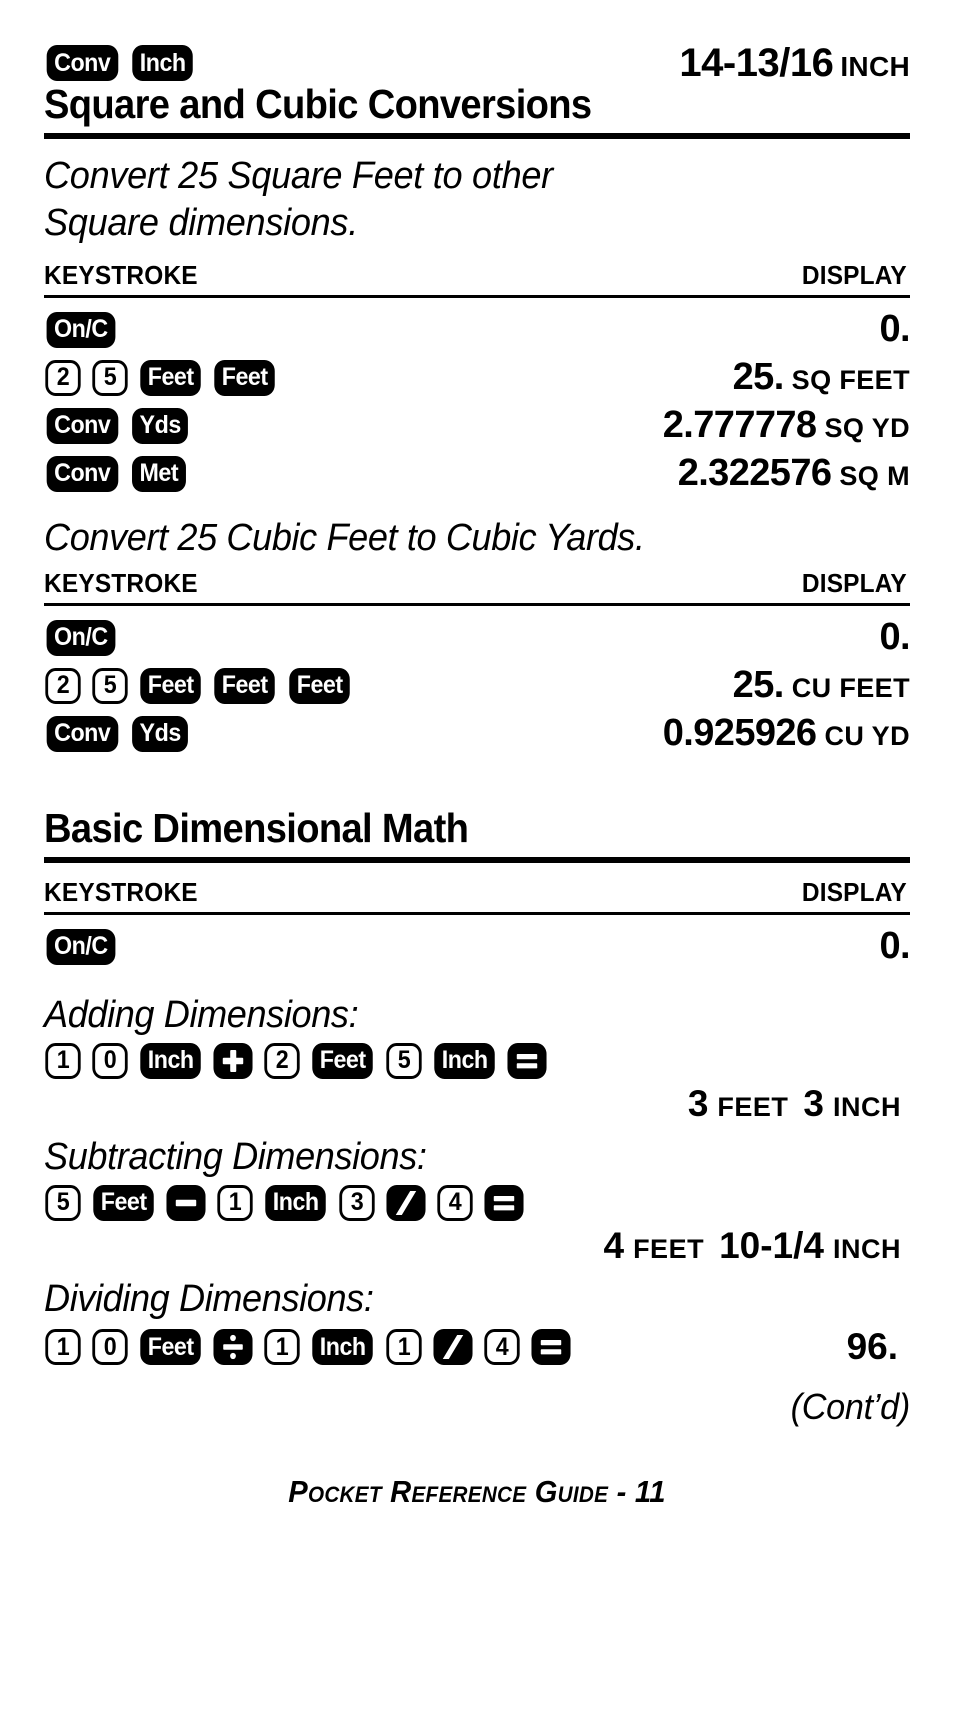  Describe the element at coordinates (514, 637) in the screenshot. I see `display-cell: 0.` at that location.